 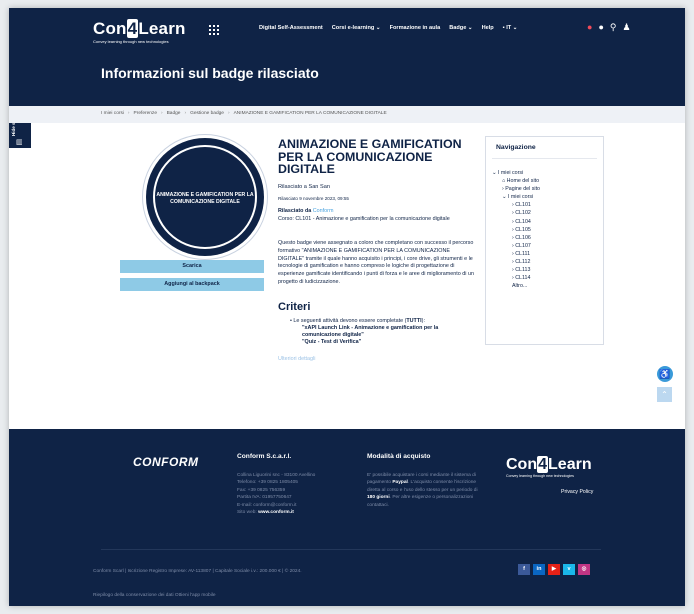 I want to click on purchase-heading: Modalità di acquisto, so click(x=399, y=456).